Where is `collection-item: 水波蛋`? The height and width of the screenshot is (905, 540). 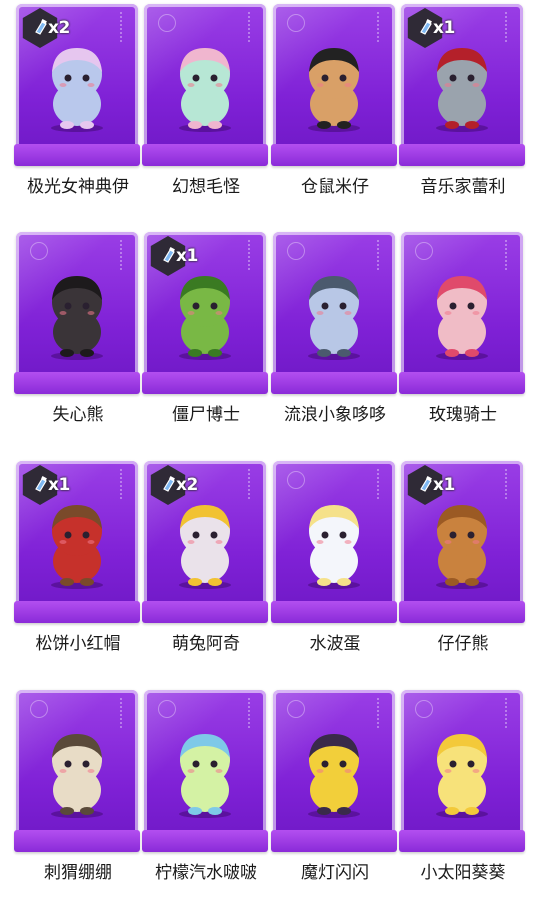 collection-item: 水波蛋 is located at coordinates (335, 568).